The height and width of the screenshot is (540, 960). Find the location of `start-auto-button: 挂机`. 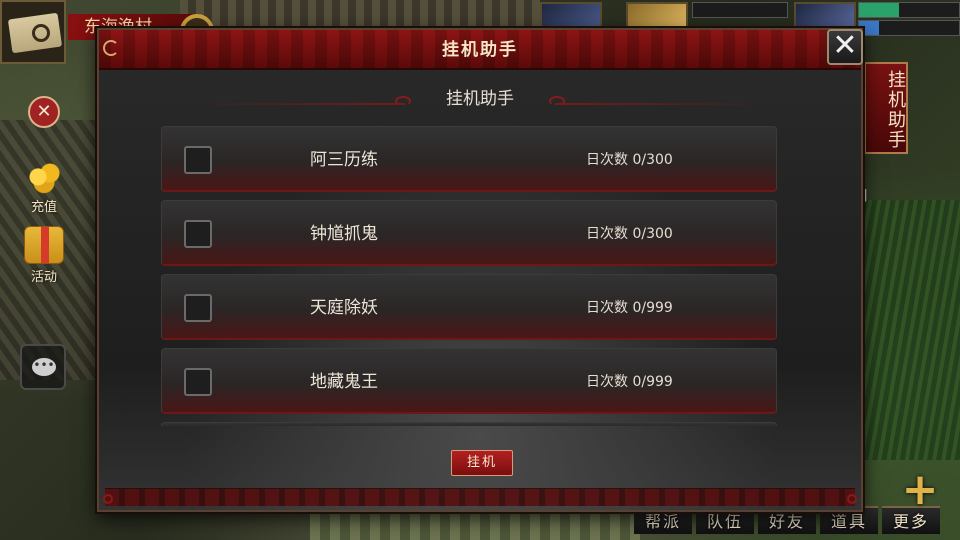

start-auto-button: 挂机 is located at coordinates (482, 463).